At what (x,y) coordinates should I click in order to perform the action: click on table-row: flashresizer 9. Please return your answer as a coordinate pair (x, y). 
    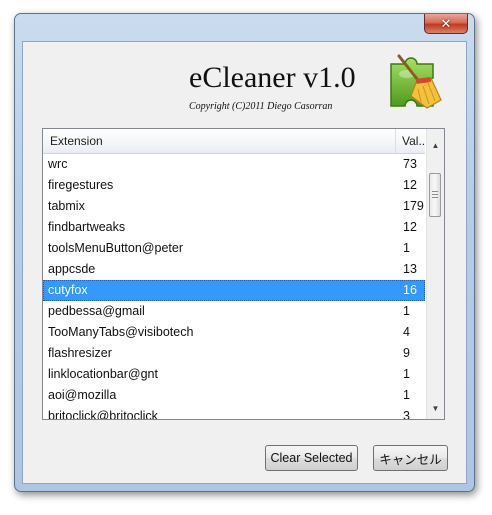
    Looking at the image, I should click on (234, 353).